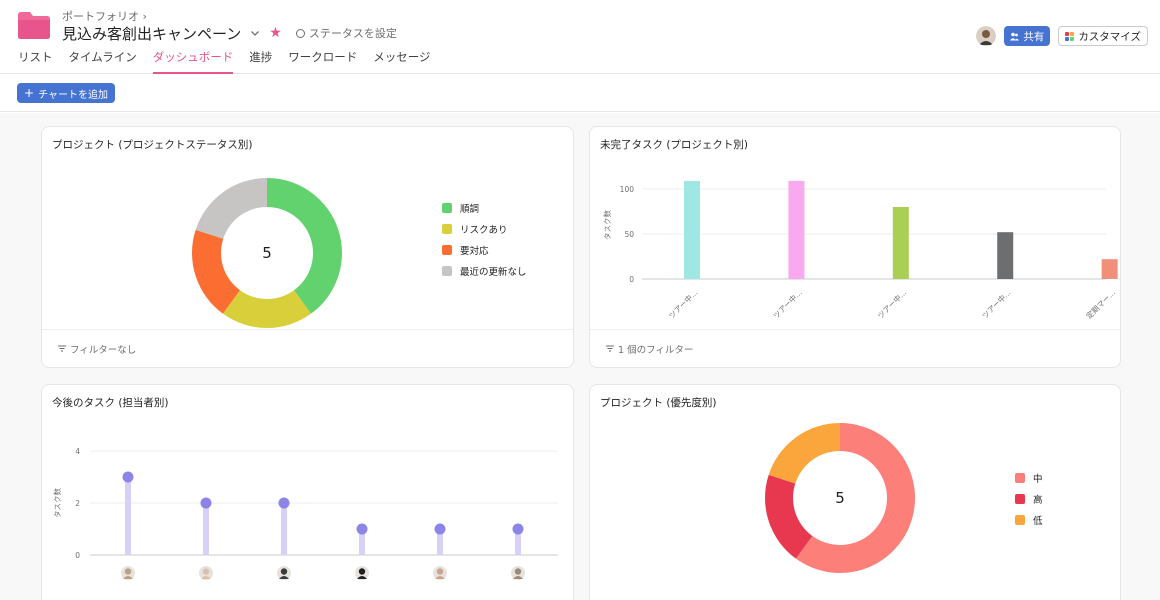 This screenshot has height=600, width=1160. I want to click on legend-label: 中, so click(1038, 479).